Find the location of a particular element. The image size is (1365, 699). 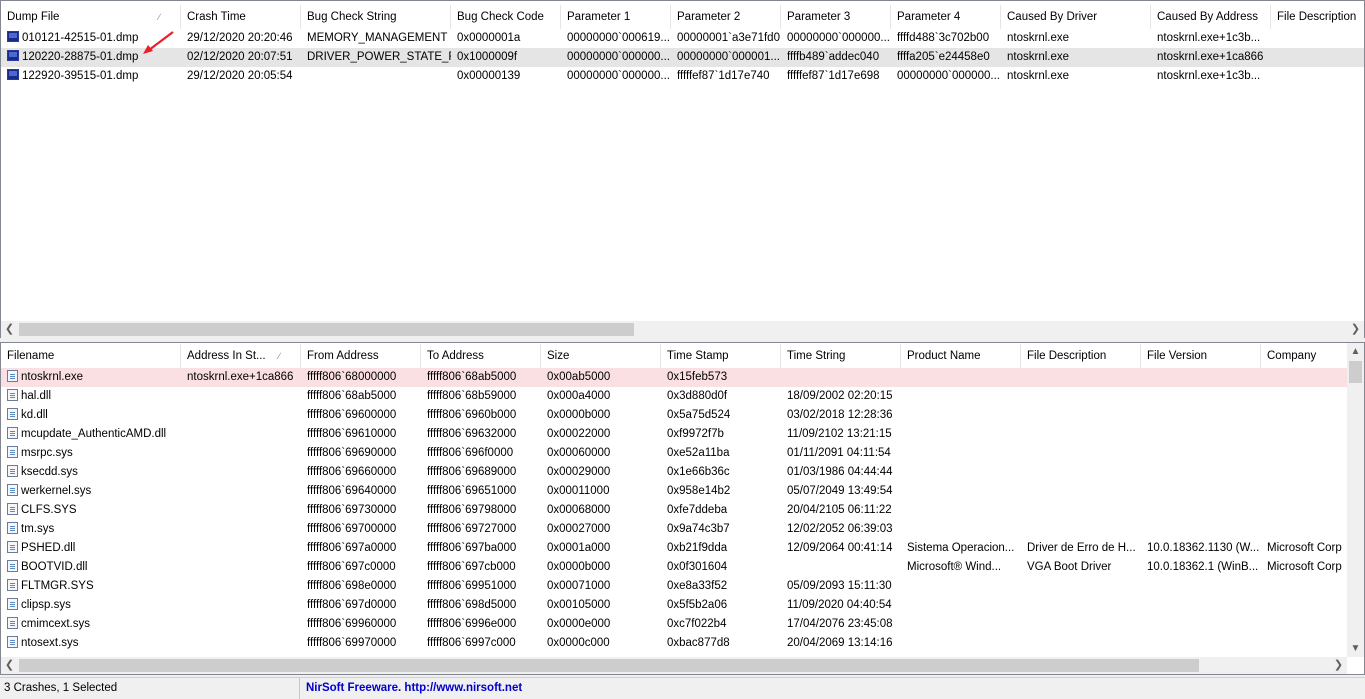

column-header-size: Size is located at coordinates (601, 356).